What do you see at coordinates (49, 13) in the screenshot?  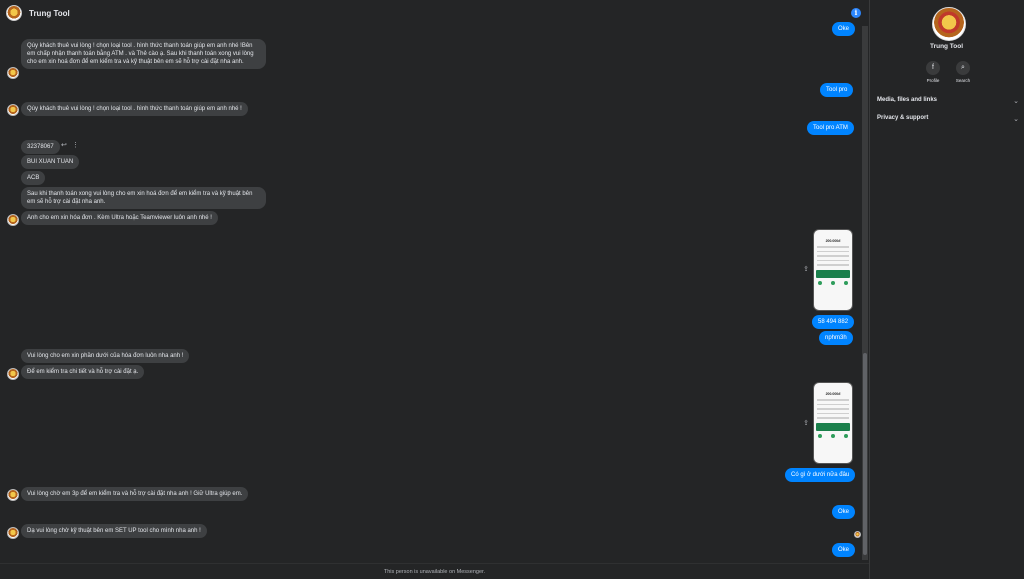 I see `chat-title: Trung Tool` at bounding box center [49, 13].